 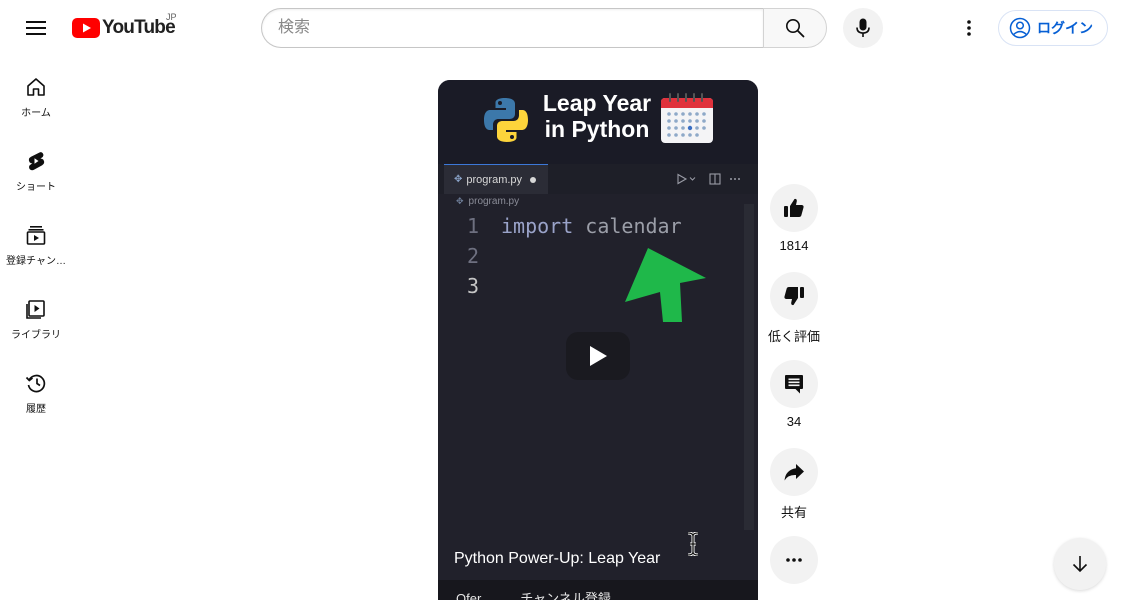 I want to click on sidebar-item-history: 履歴, so click(x=36, y=389).